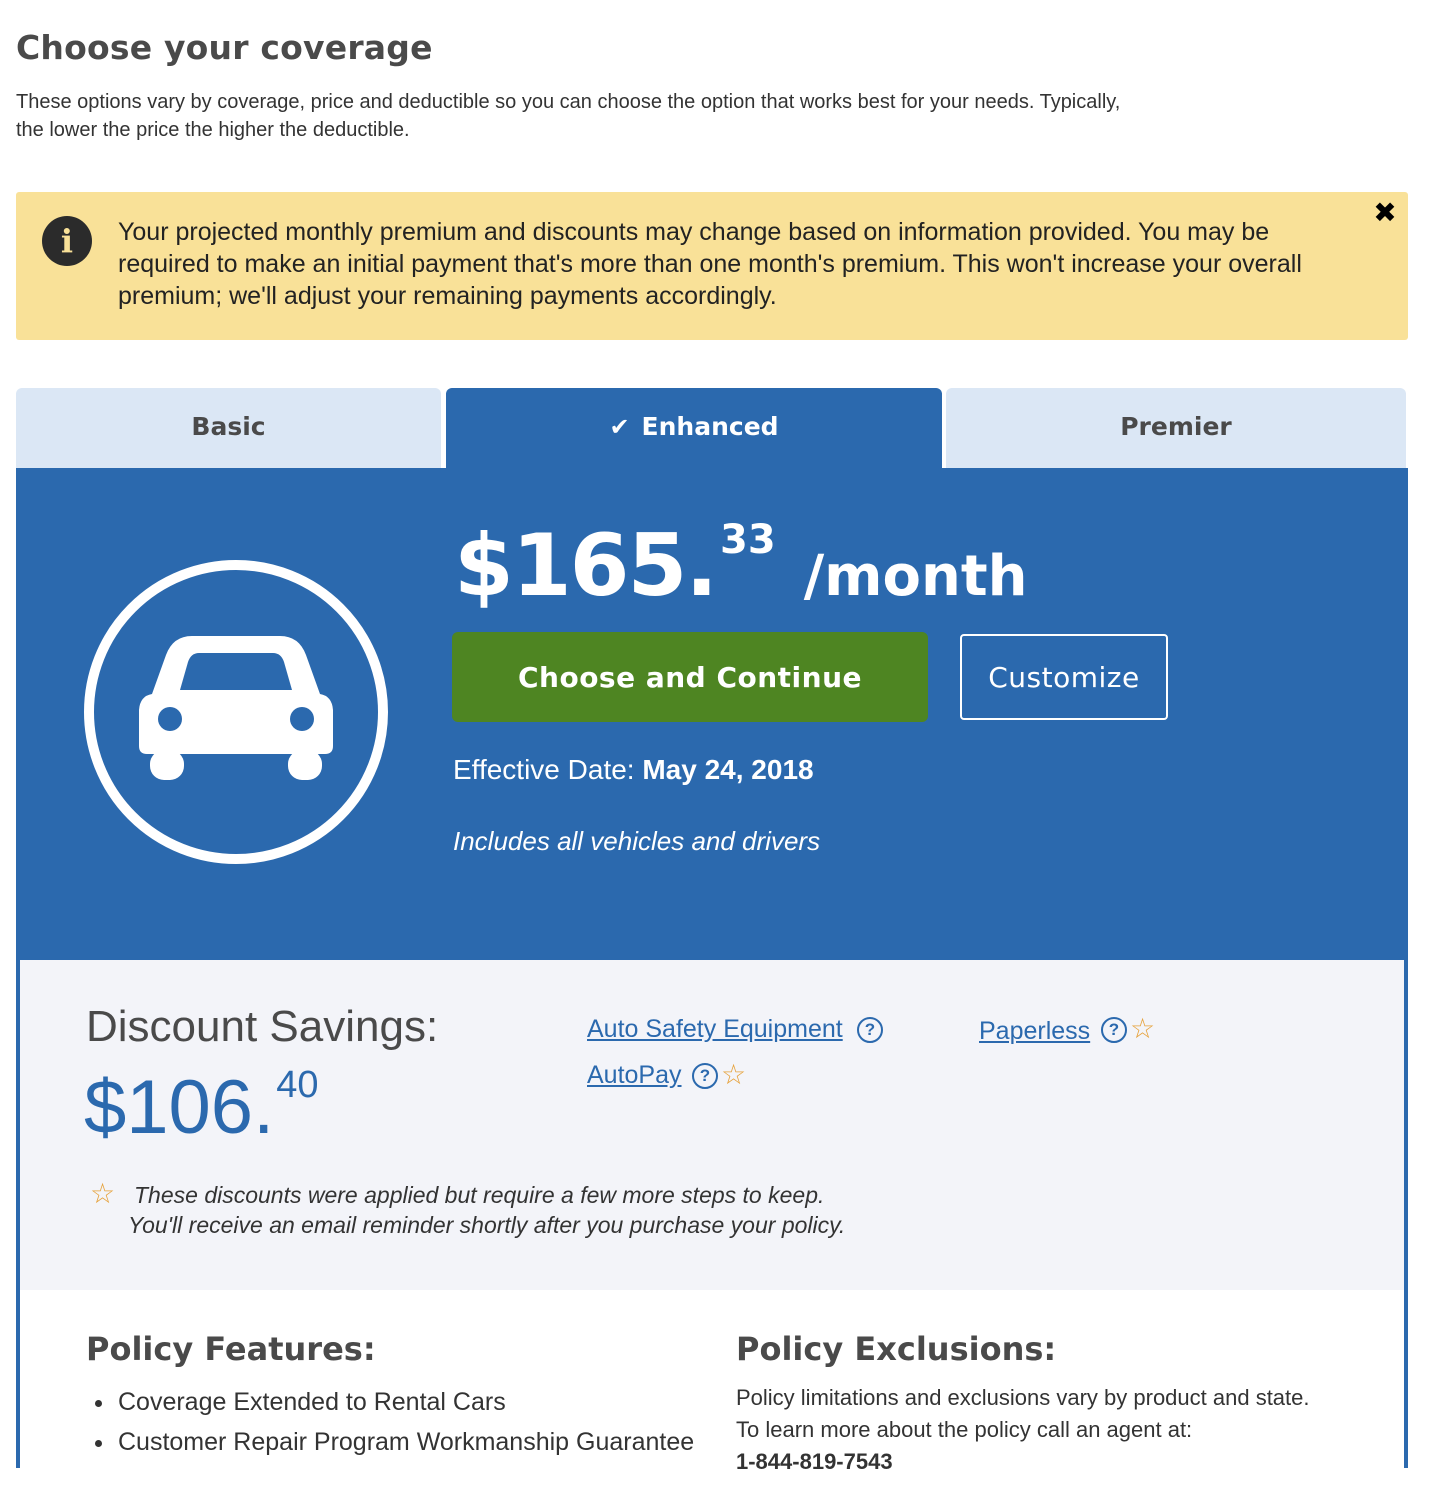  I want to click on effective-date-label: Effective Date:, so click(544, 769).